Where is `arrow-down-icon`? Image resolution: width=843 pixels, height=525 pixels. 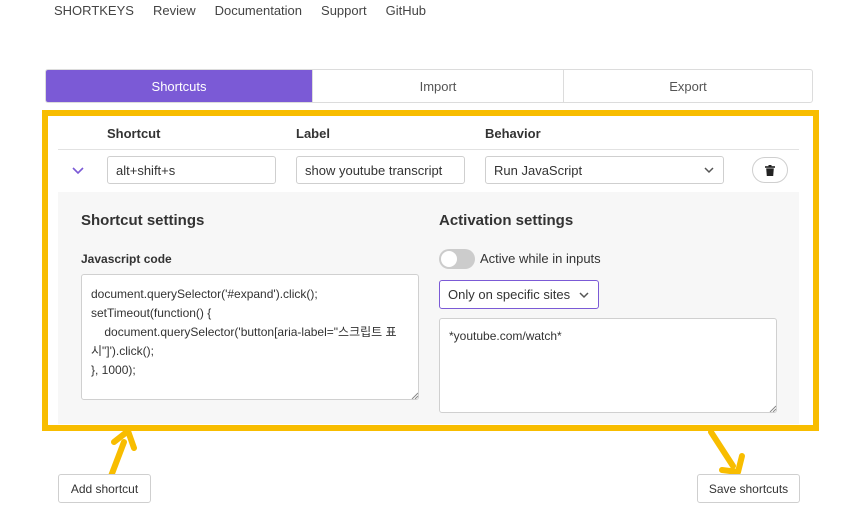
arrow-down-icon is located at coordinates (726, 452).